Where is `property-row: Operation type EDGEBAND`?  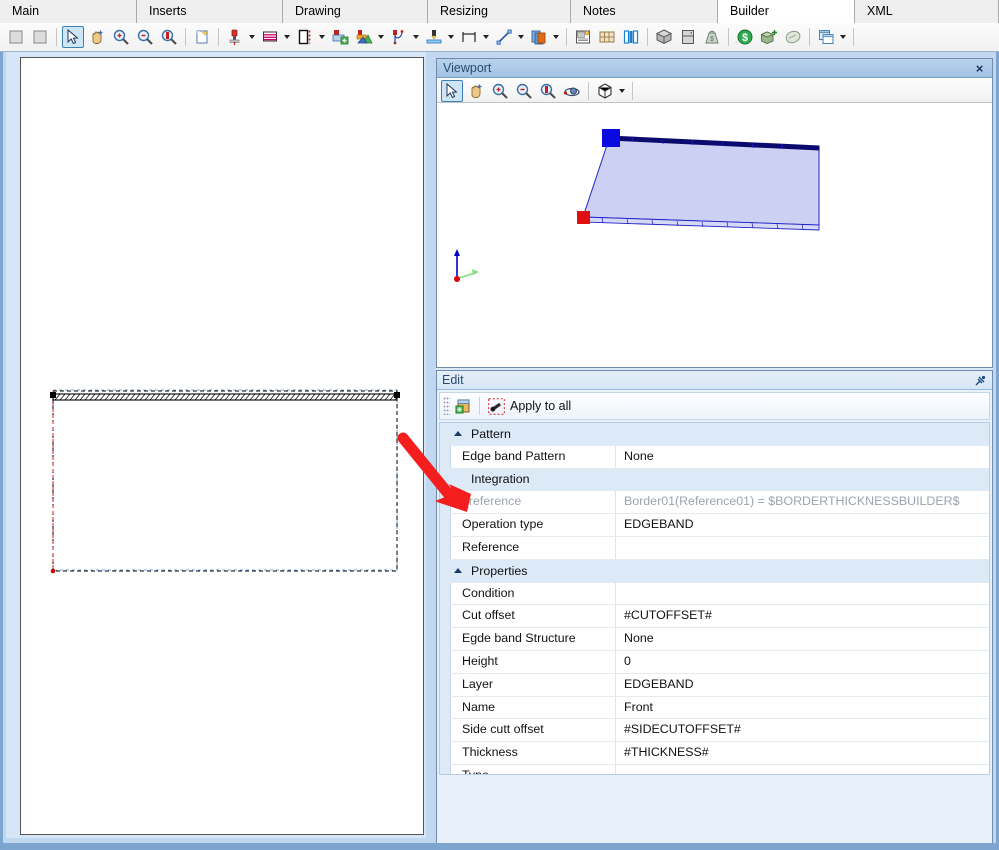
property-row: Operation type EDGEBAND is located at coordinates (714, 525).